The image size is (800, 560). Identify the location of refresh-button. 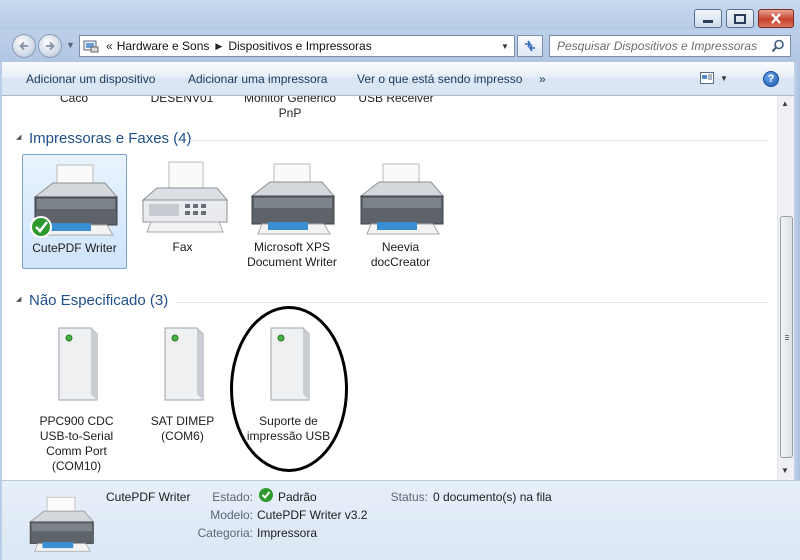
(530, 46).